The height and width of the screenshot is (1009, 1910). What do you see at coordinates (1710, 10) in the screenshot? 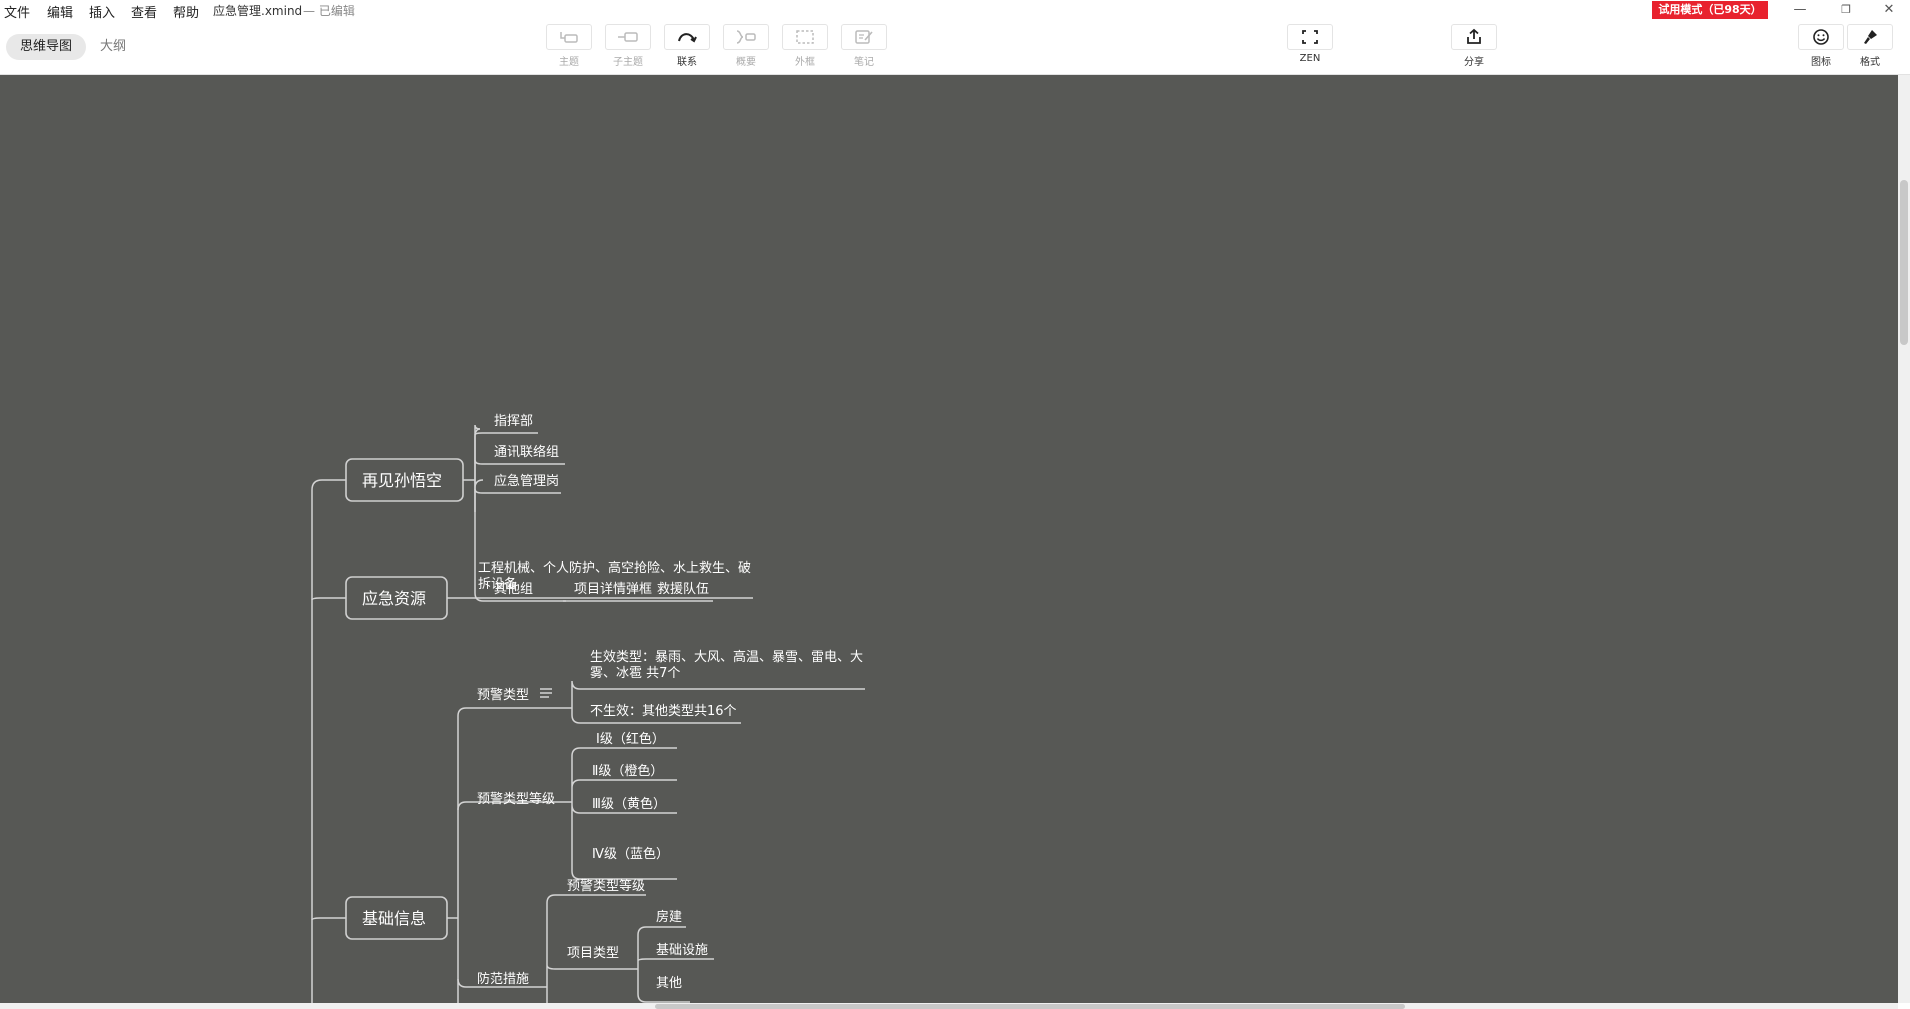
I see `trial-badge: 试用模式（已98天）` at bounding box center [1710, 10].